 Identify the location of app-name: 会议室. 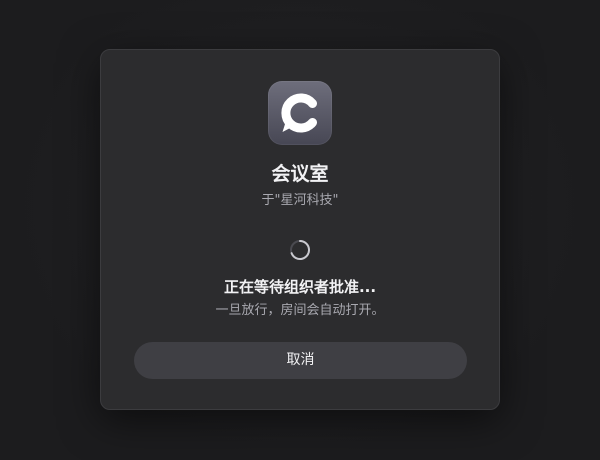
(300, 174).